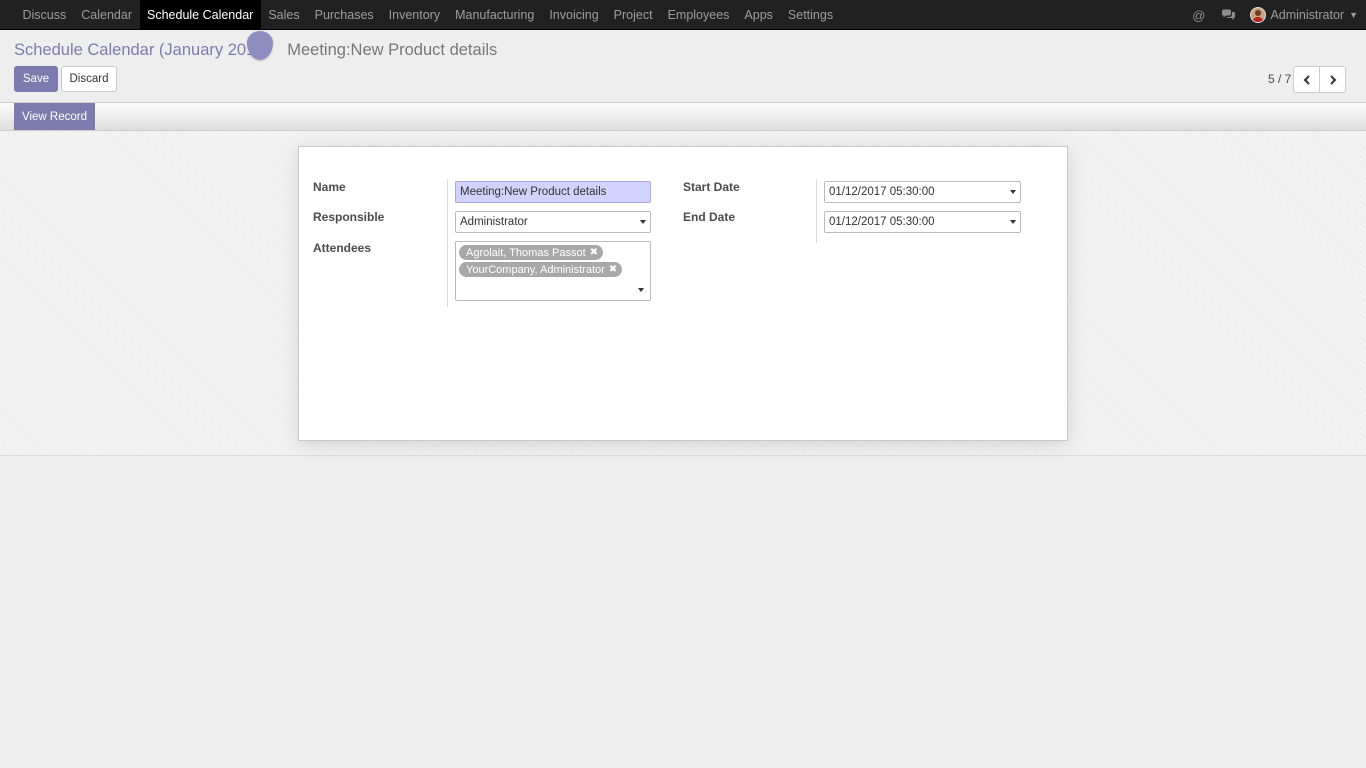  Describe the element at coordinates (1228, 15) in the screenshot. I see `chat-icon` at that location.